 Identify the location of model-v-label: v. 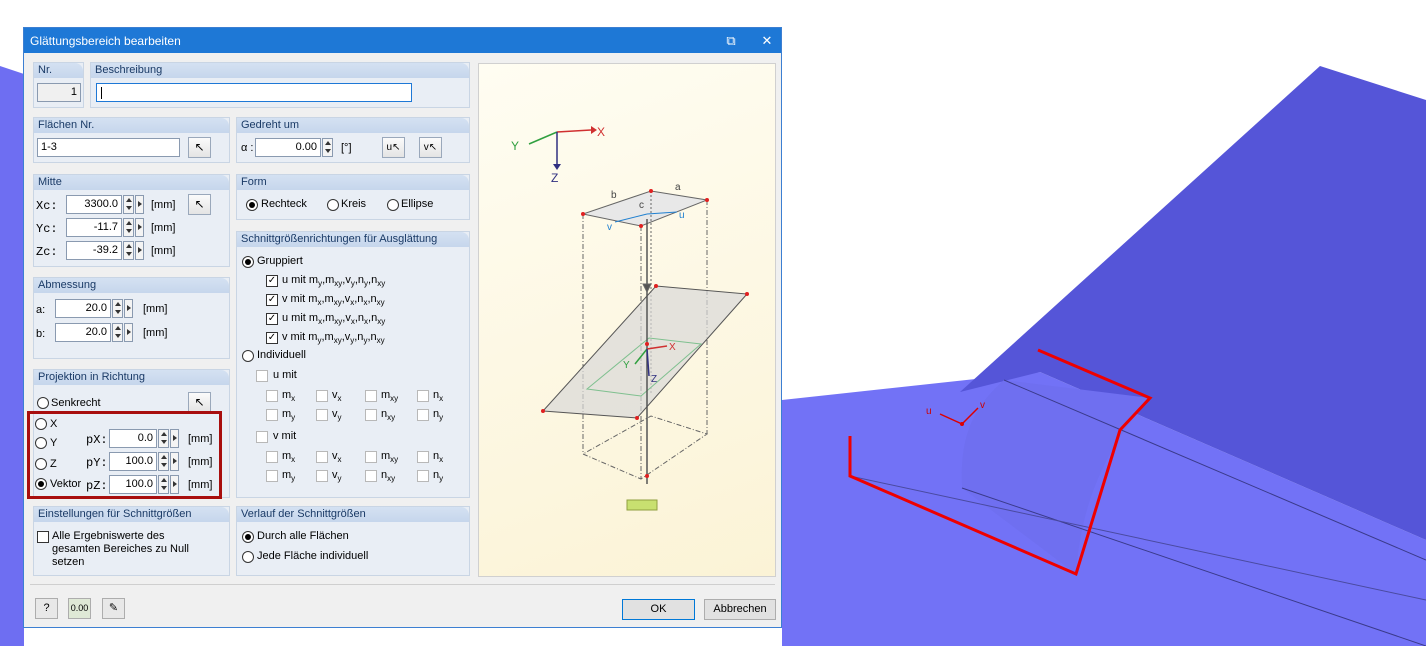
(982, 405).